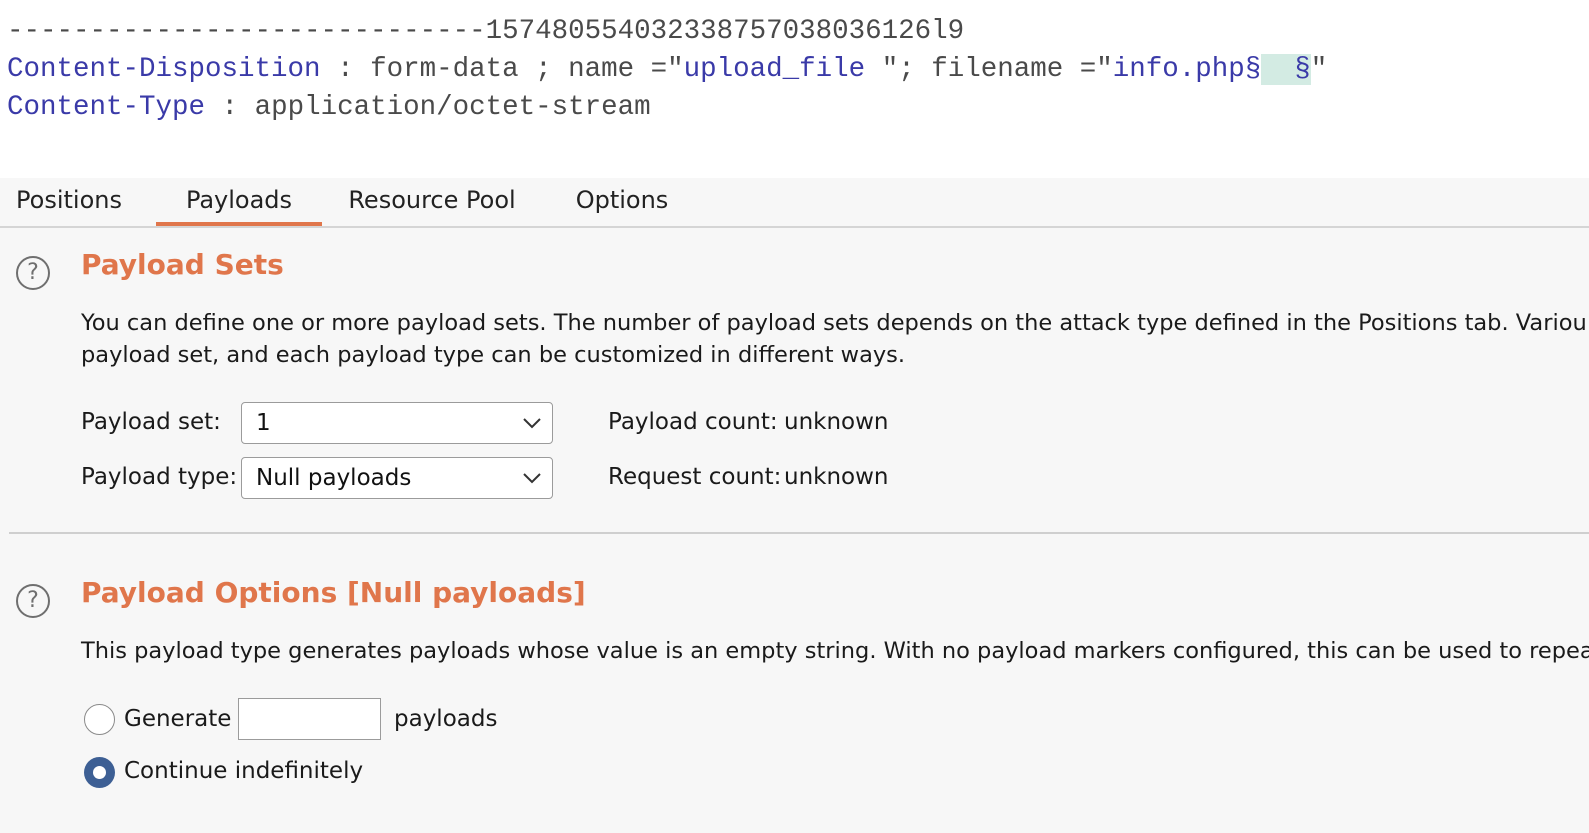  Describe the element at coordinates (106, 107) in the screenshot. I see `content-type-header: Content-Type` at that location.